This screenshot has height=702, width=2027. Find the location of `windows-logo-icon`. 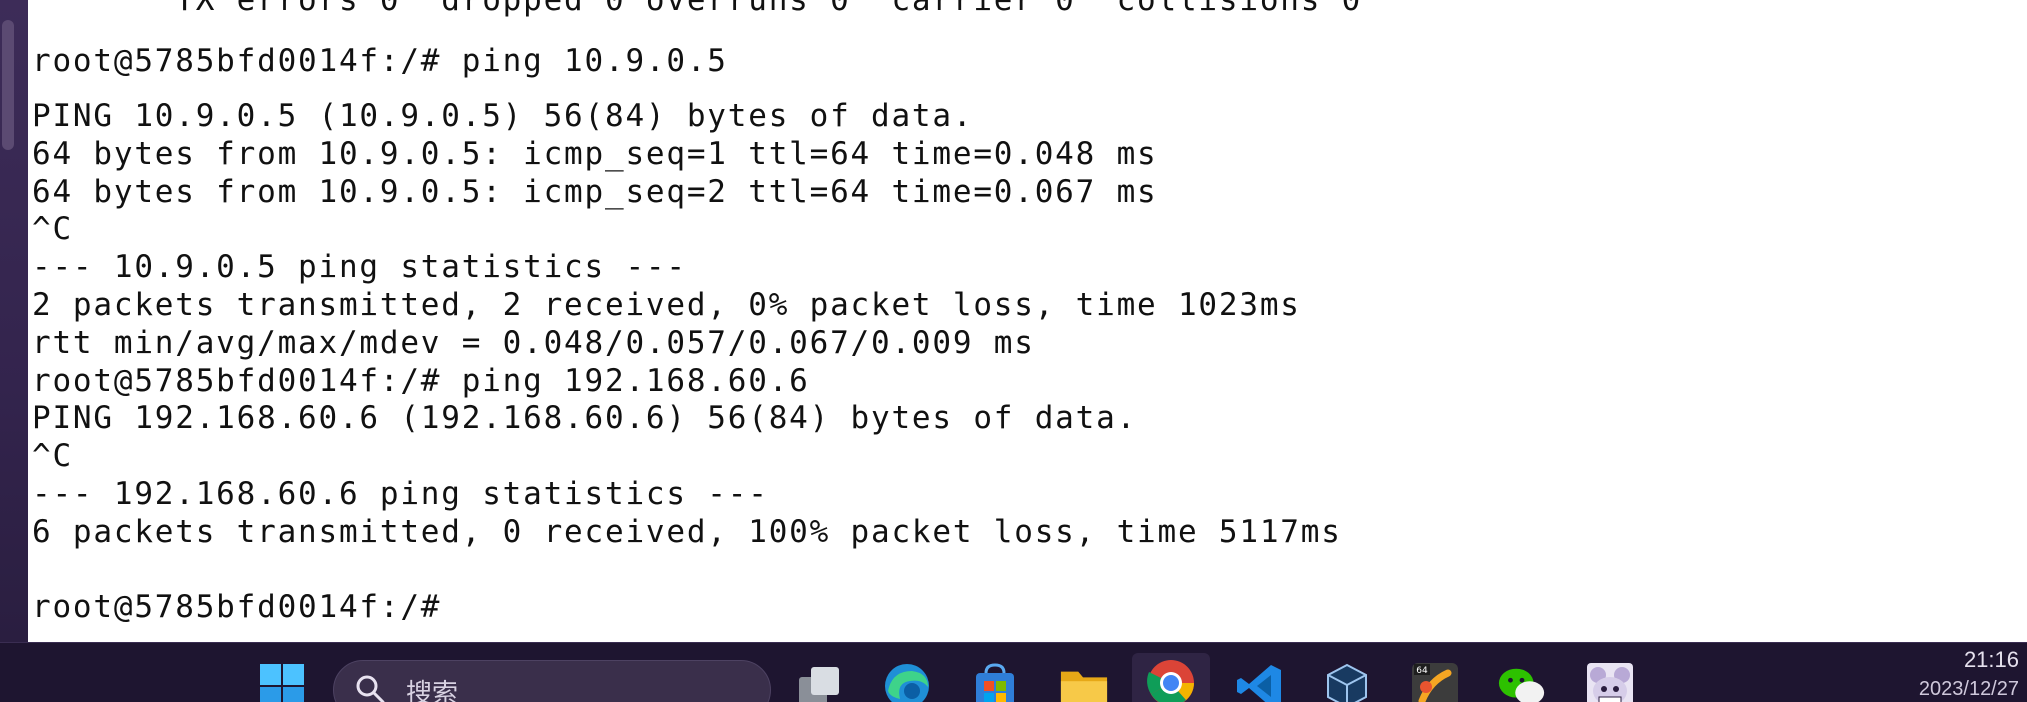

windows-logo-icon is located at coordinates (282, 683).